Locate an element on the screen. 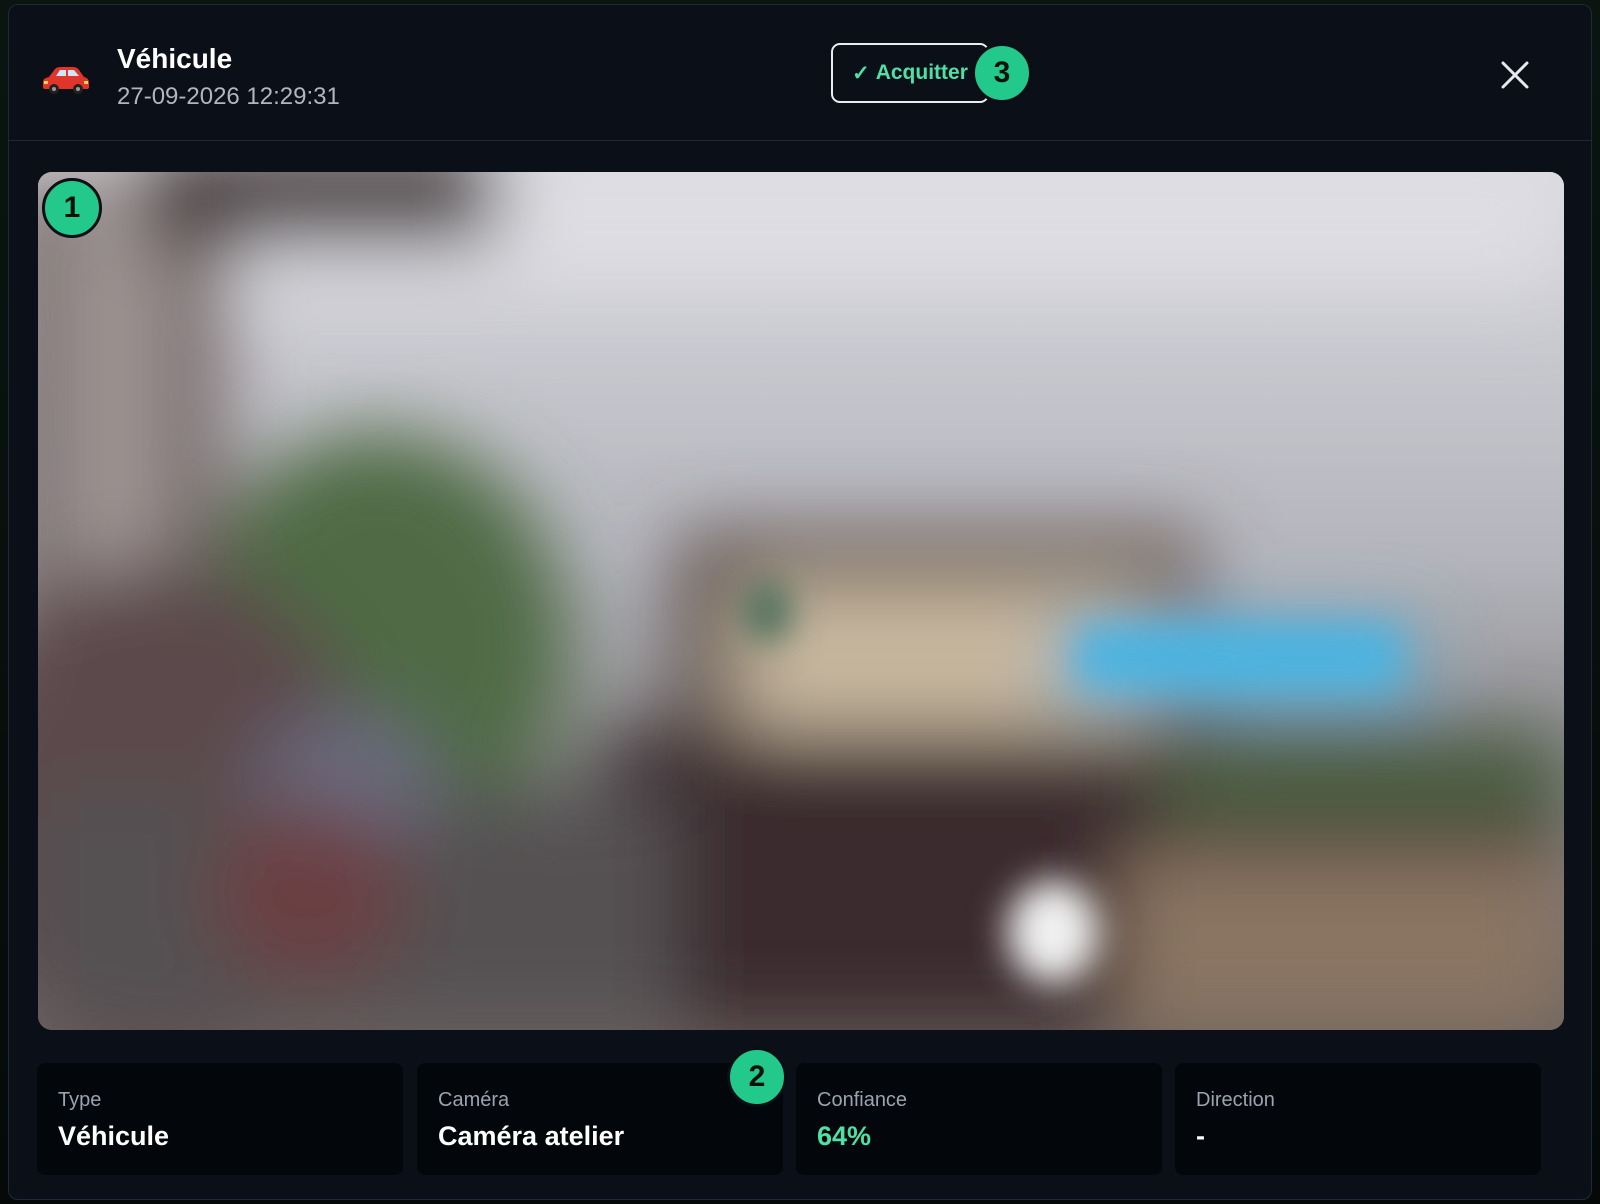  detail-value: Véhicule is located at coordinates (114, 1136).